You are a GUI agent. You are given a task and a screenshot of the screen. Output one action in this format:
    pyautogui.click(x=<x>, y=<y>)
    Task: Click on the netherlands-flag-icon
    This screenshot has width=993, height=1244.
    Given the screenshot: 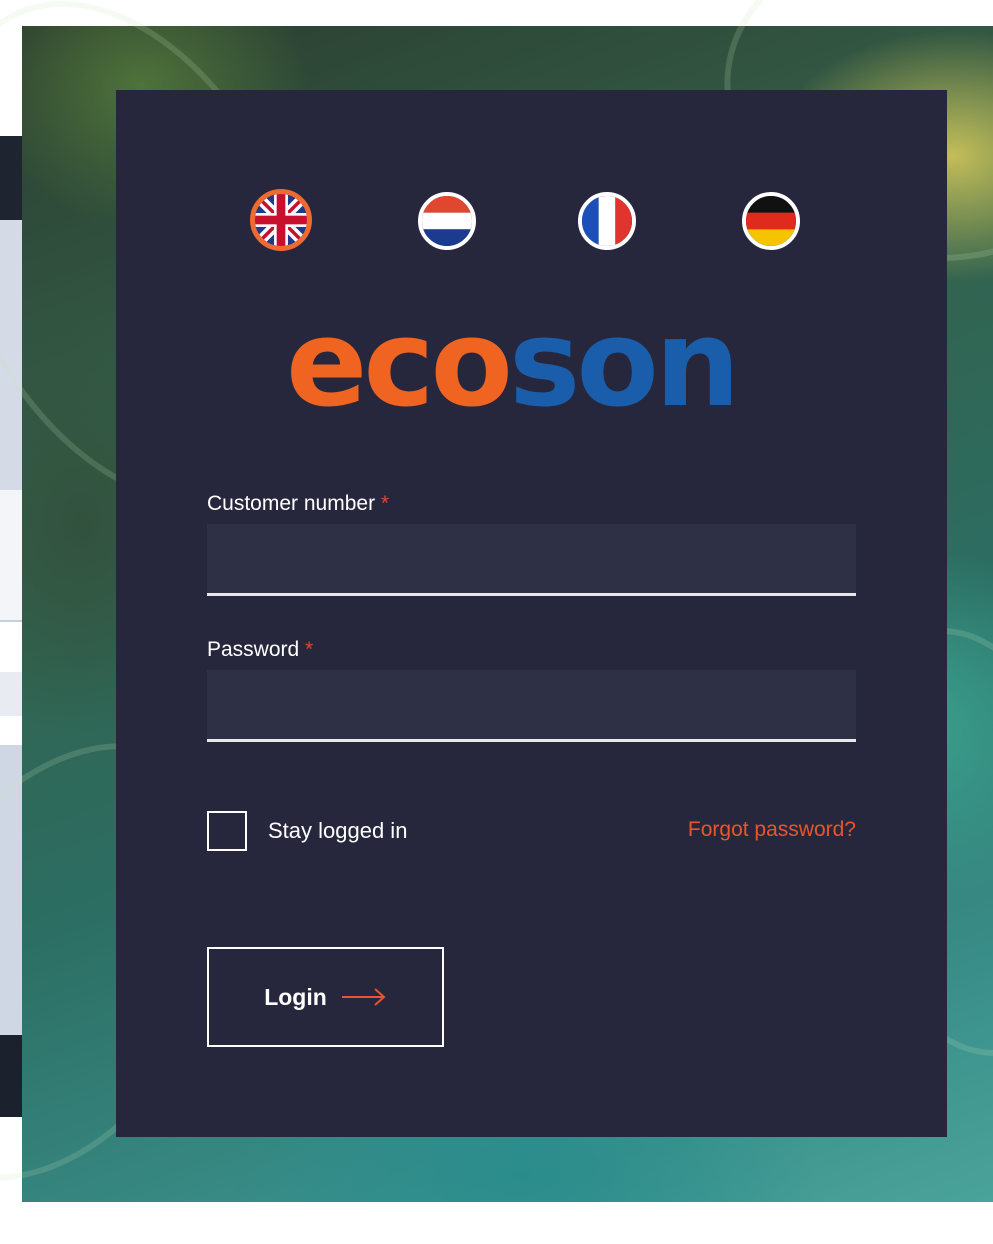 What is the action you would take?
    pyautogui.click(x=447, y=221)
    